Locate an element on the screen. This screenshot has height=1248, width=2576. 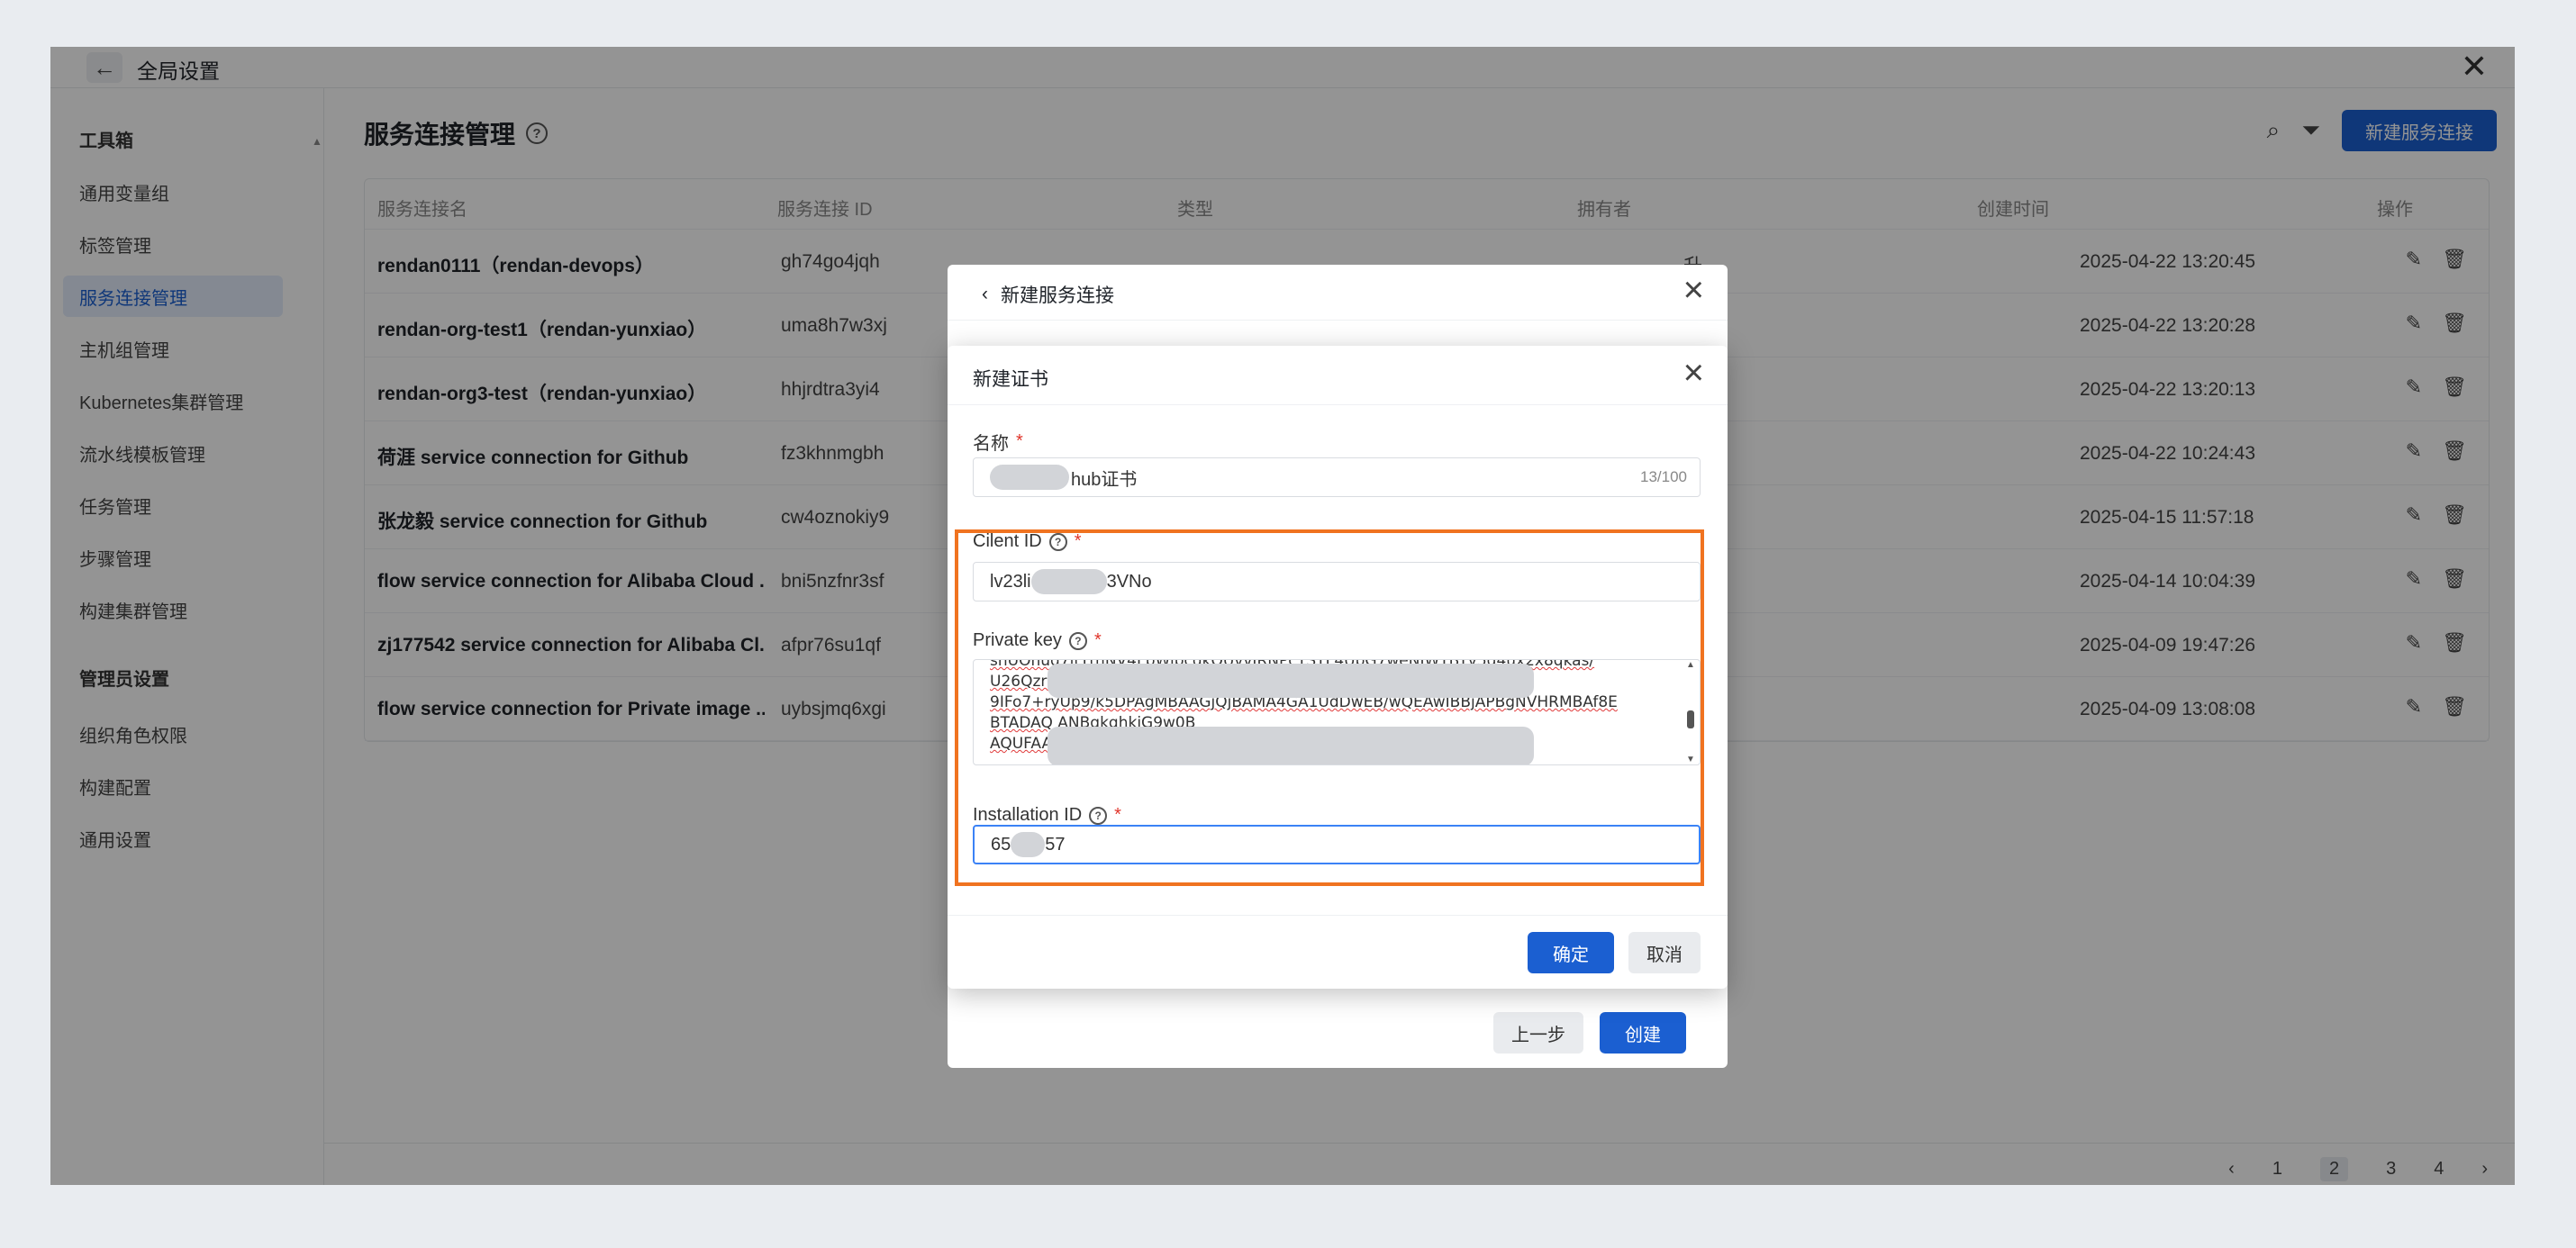
cancel-button: 取消 is located at coordinates (1664, 953).